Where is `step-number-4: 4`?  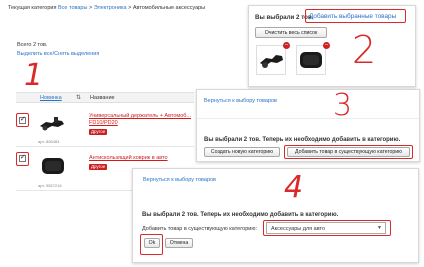
step-number-4: 4 is located at coordinates (294, 187).